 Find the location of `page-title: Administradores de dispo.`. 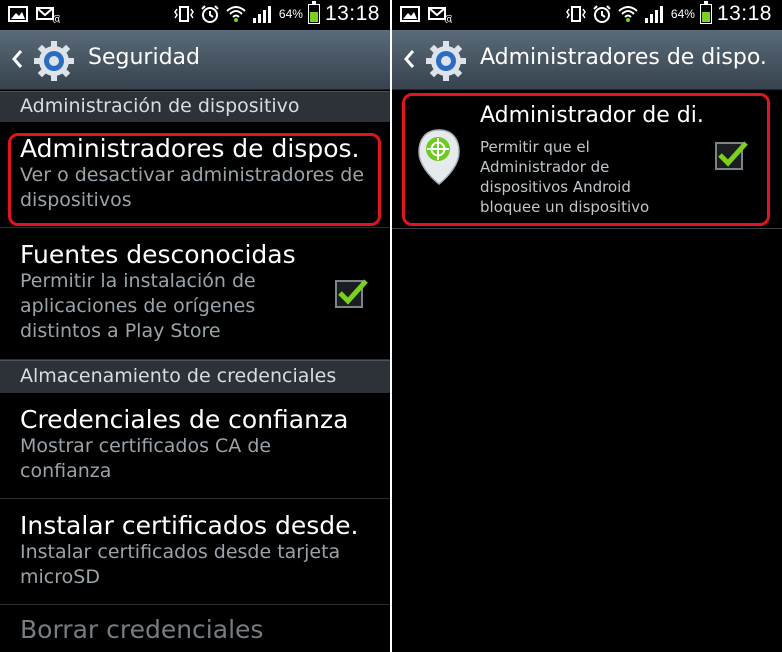

page-title: Administradores de dispo. is located at coordinates (623, 57).